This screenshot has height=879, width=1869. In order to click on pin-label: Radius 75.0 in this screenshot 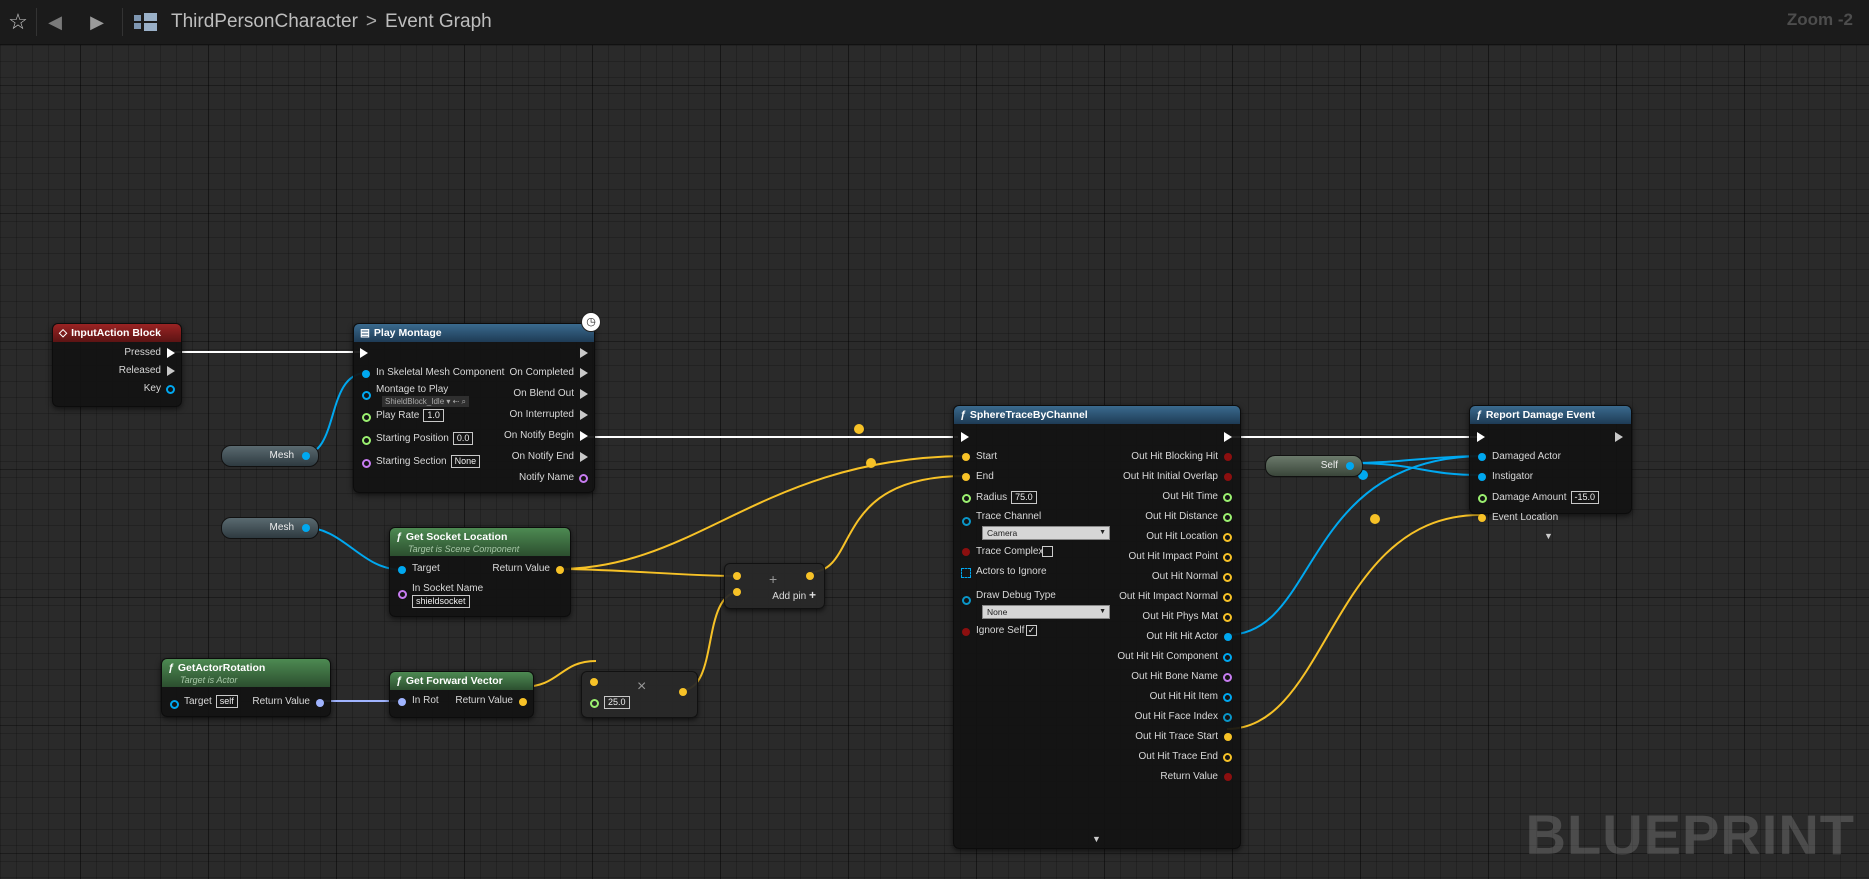, I will do `click(1006, 498)`.